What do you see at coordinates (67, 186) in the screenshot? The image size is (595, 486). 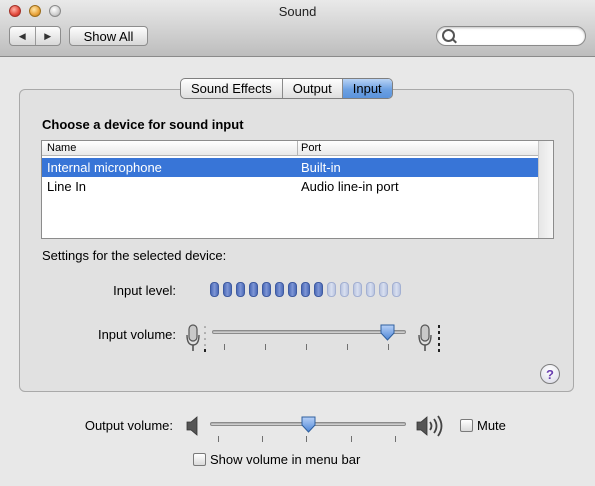 I see `device-name: Line In` at bounding box center [67, 186].